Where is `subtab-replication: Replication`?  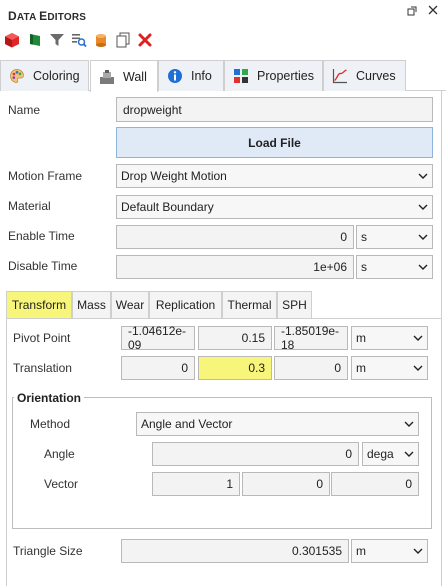 subtab-replication: Replication is located at coordinates (185, 304).